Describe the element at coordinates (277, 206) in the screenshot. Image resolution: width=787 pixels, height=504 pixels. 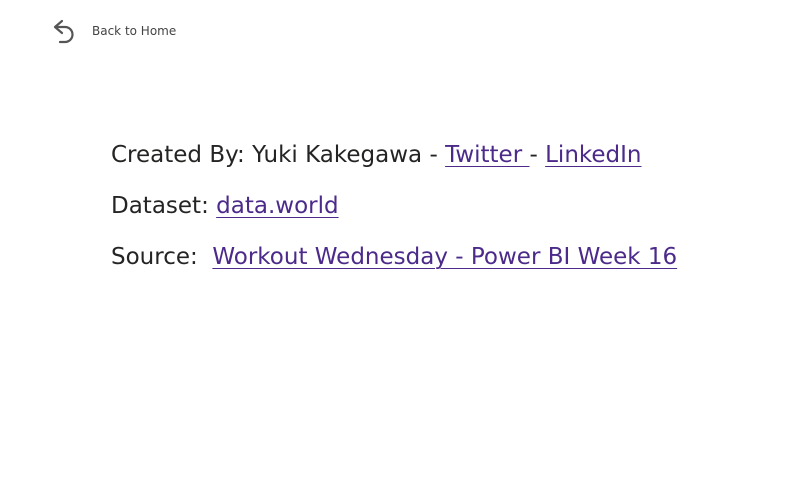
I see `dataset-link: data.world` at that location.